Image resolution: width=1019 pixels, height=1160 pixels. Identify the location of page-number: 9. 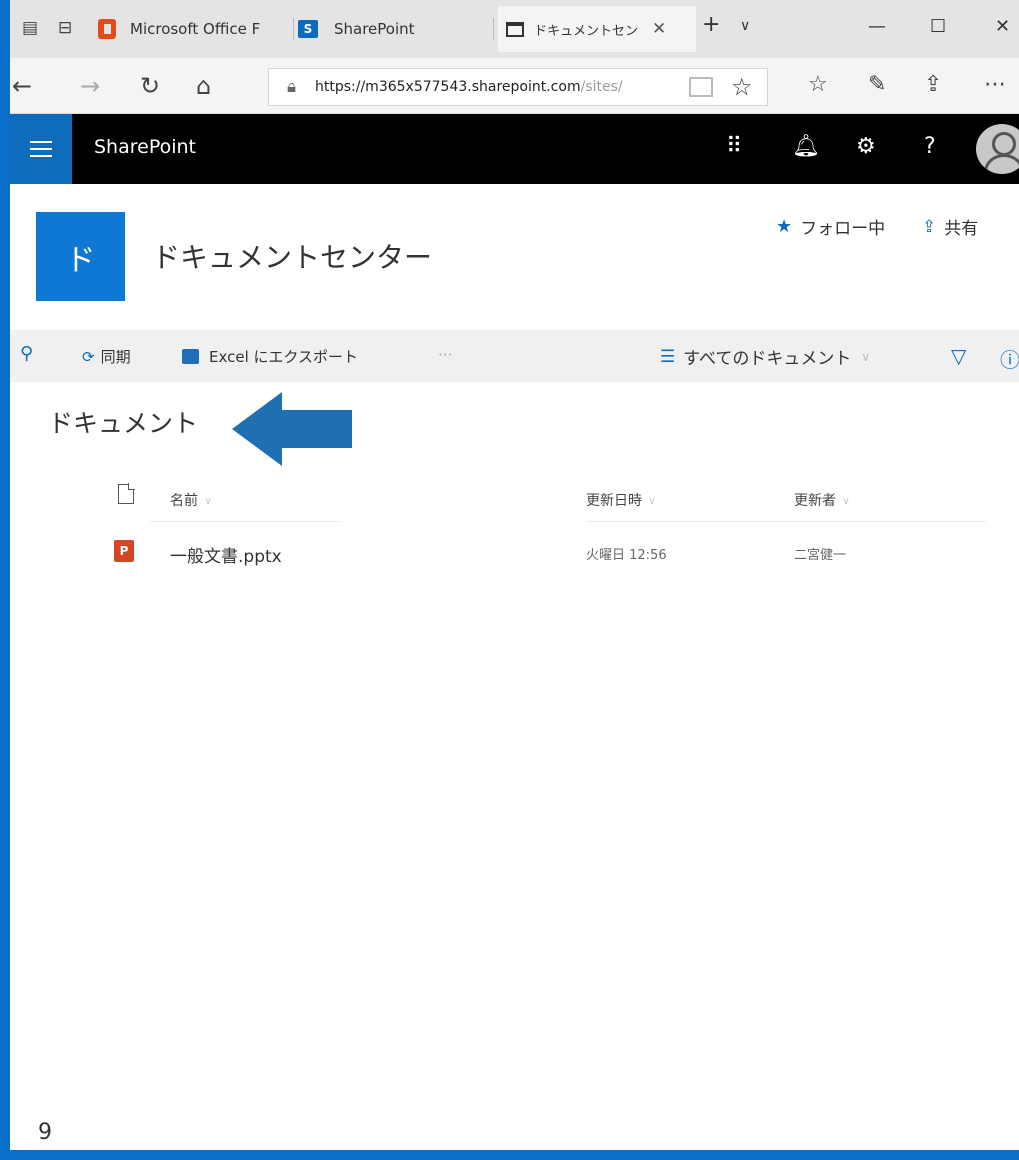
(45, 1132).